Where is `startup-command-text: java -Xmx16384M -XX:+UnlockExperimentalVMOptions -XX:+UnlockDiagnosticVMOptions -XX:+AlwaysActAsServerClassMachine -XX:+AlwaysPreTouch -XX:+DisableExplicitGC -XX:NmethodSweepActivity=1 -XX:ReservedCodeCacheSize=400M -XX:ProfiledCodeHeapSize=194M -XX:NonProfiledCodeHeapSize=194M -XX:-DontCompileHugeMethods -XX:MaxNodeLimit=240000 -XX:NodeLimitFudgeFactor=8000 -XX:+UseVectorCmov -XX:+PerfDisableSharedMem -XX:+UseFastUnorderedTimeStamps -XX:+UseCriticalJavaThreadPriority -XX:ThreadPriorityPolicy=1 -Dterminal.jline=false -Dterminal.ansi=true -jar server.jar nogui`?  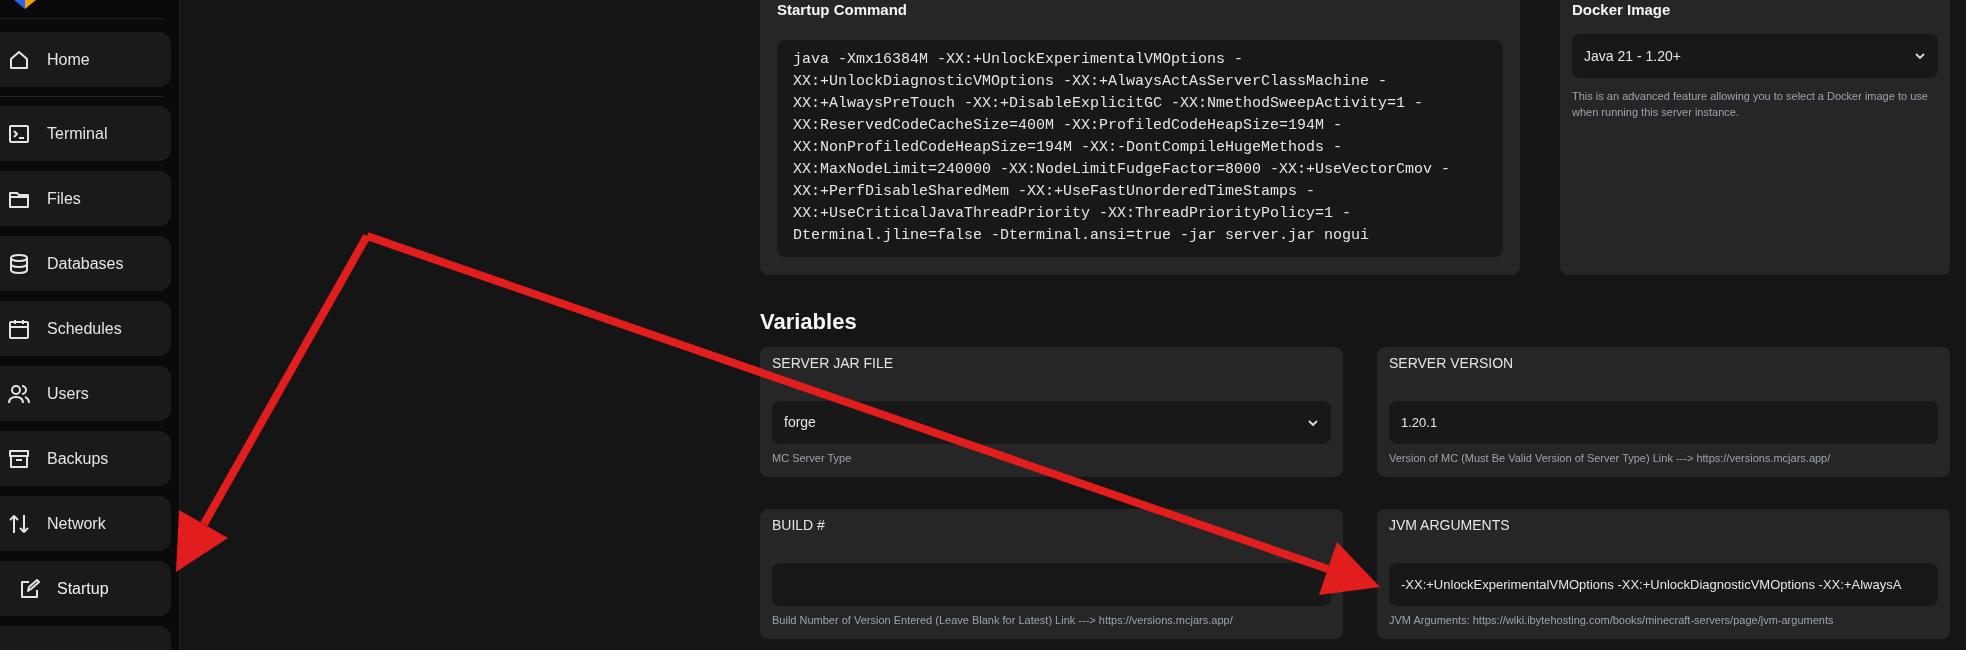
startup-command-text: java -Xmx16384M -XX:+UnlockExperimentalVMOptions -XX:+UnlockDiagnosticVMOptions -XX:+AlwaysActAsServerClassMachine -XX:+AlwaysPreTouch -XX:+DisableExplicitGC -XX:NmethodSweepActivity=1 -XX:ReservedCodeCacheSize=400M -XX:ProfiledCodeHeapSize=194M -XX:NonProfiledCodeHeapSize=194M -XX:-DontCompileHugeMethods -XX:MaxNodeLimit=240000 -XX:NodeLimitFudgeFactor=8000 -XX:+UseVectorCmov -XX:+PerfDisableSharedMem -XX:+UseFastUnorderedTimeStamps -XX:+UseCriticalJavaThreadPriority -XX:ThreadPriorityPolicy=1 -Dterminal.jline=false -Dterminal.ansi=true -jar server.jar nogui is located at coordinates (1140, 148).